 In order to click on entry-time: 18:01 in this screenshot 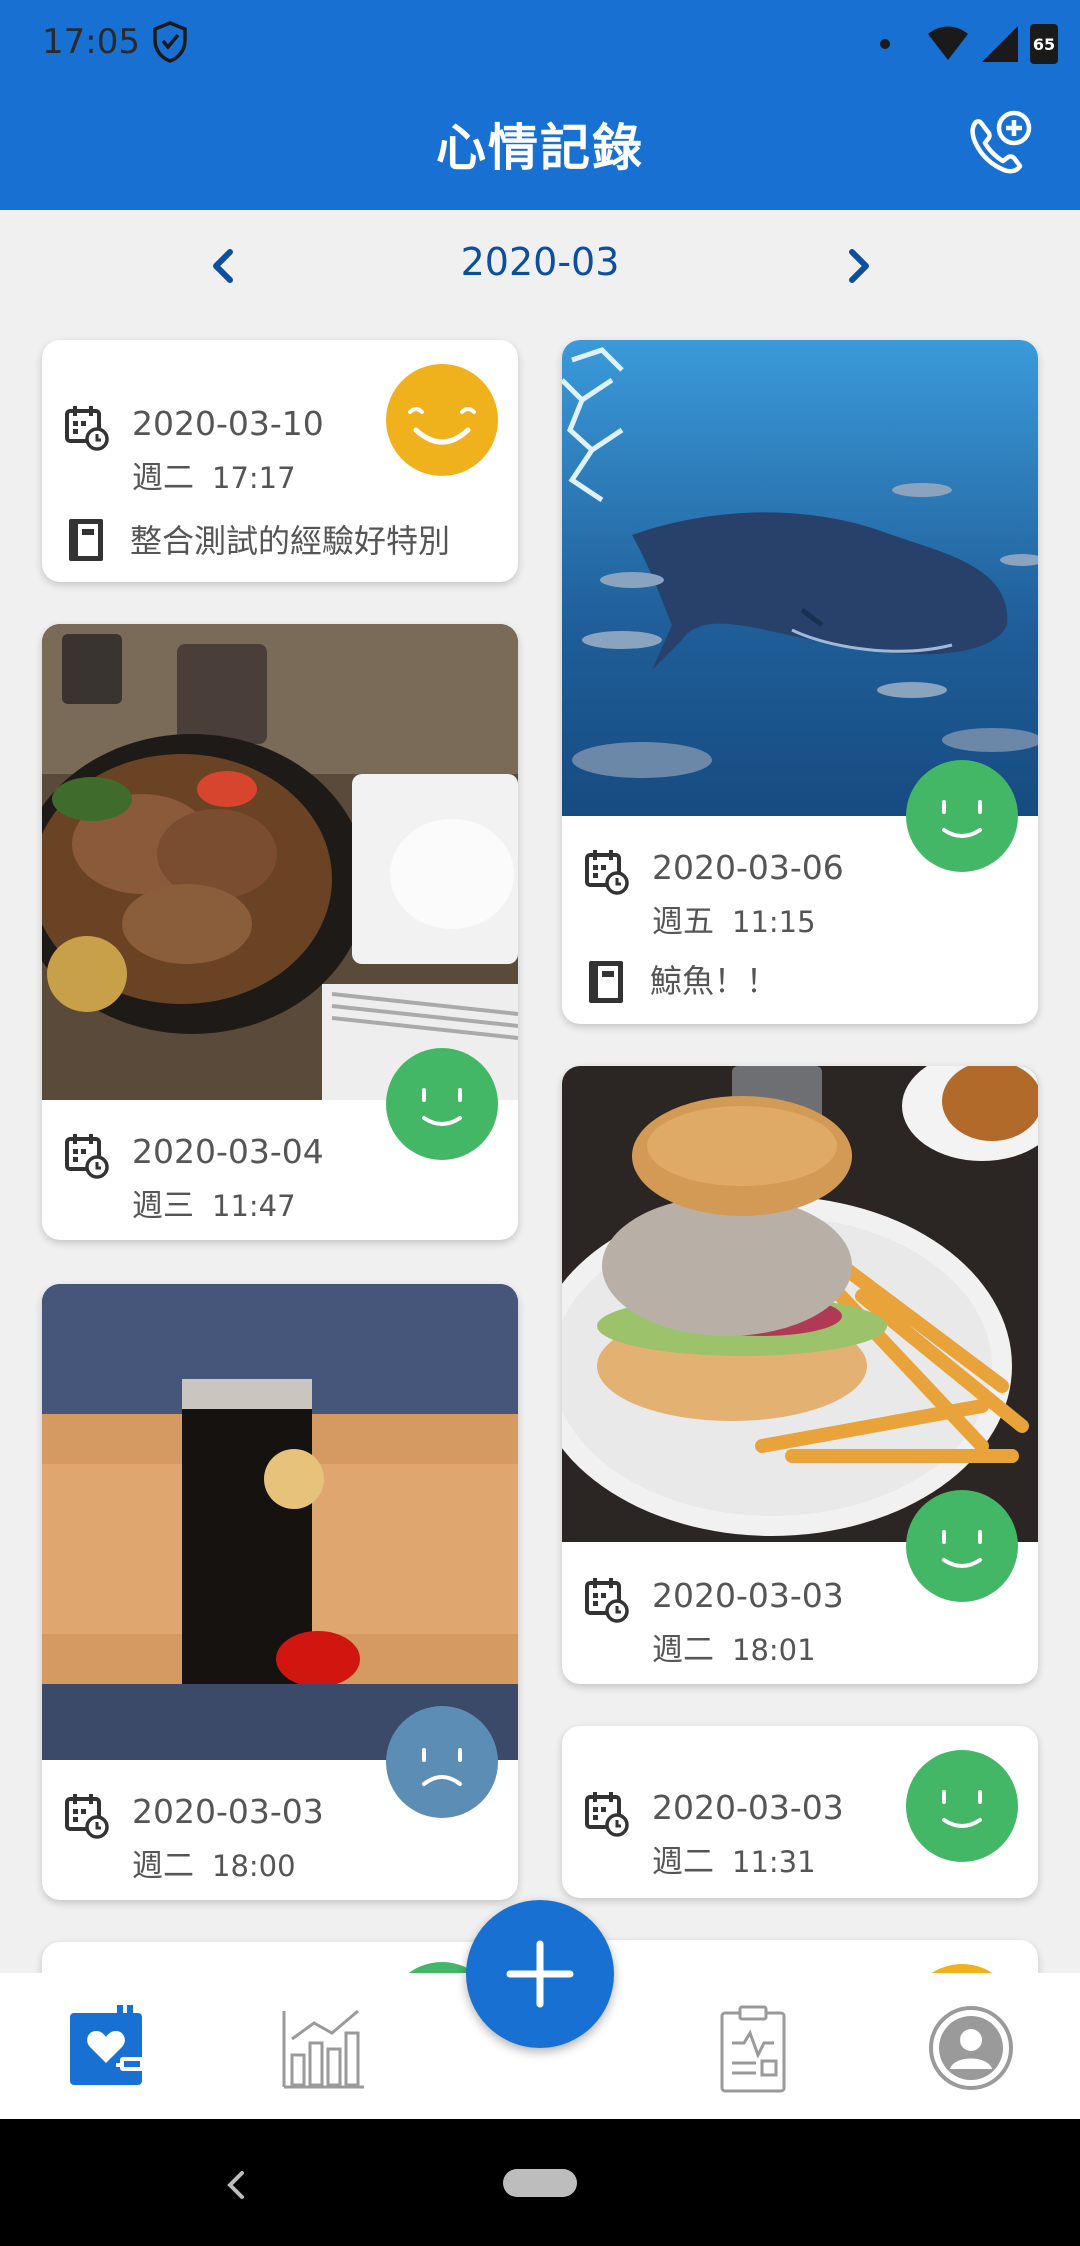, I will do `click(774, 1650)`.